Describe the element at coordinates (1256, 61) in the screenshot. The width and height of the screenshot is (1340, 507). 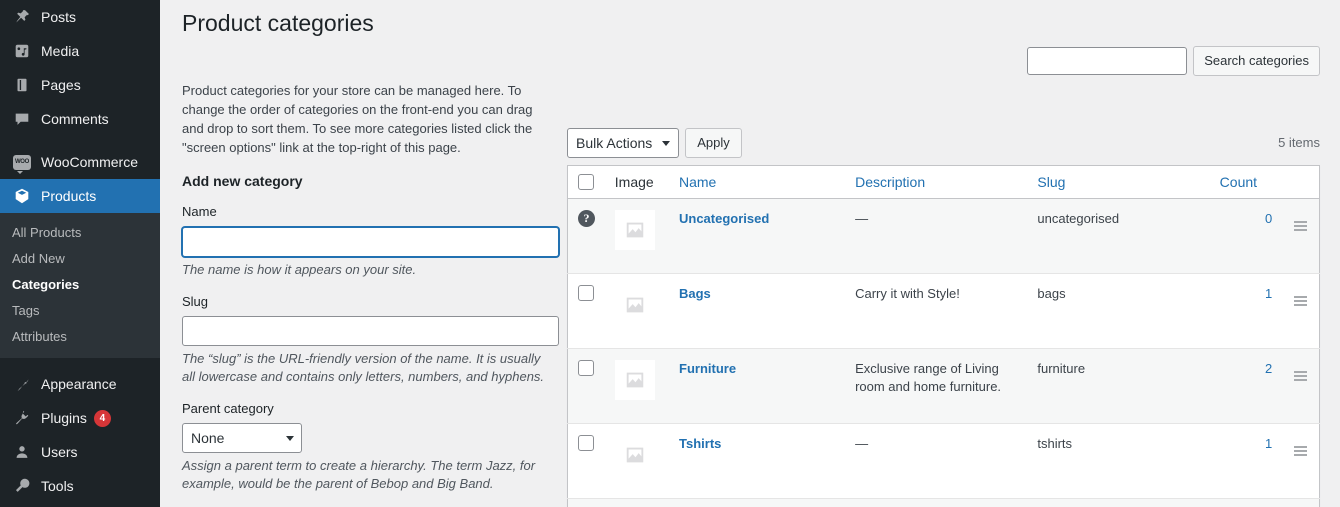
I see `search-categories-button: Search categories` at that location.